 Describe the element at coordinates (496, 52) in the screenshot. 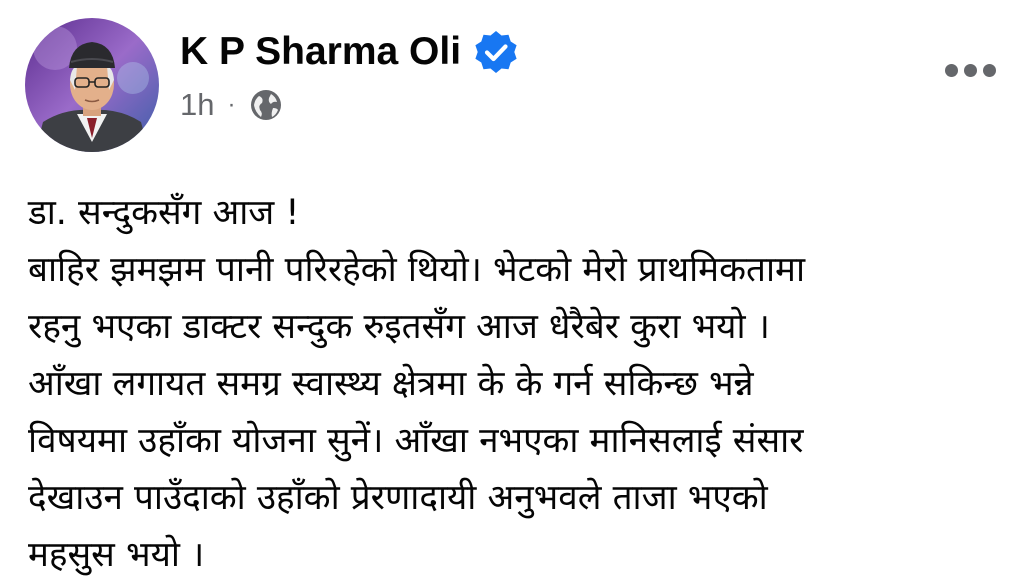

I see `verified-badge-icon` at that location.